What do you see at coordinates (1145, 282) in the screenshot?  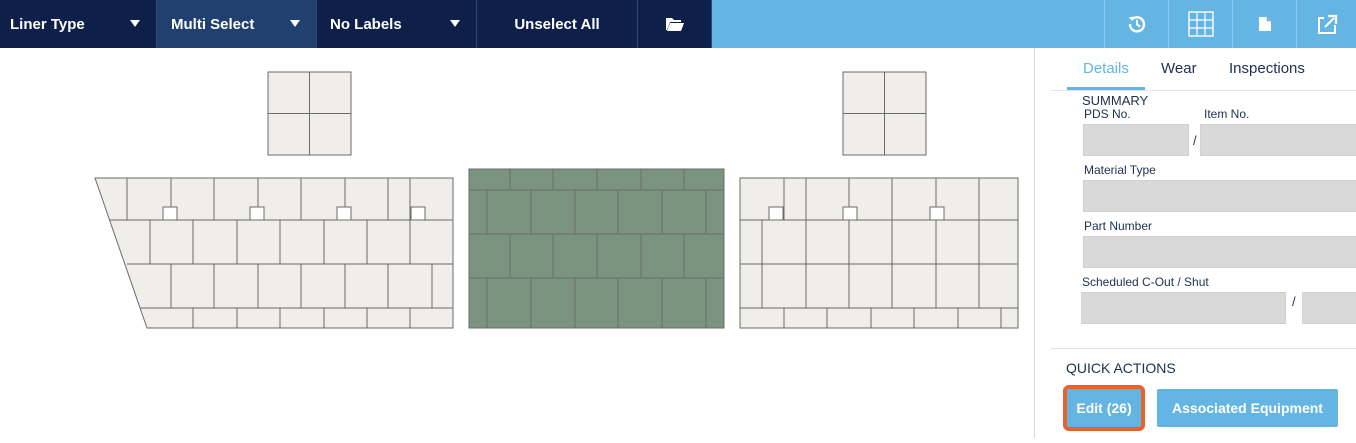 I see `scheduled-label: Scheduled C-Out / Shut` at bounding box center [1145, 282].